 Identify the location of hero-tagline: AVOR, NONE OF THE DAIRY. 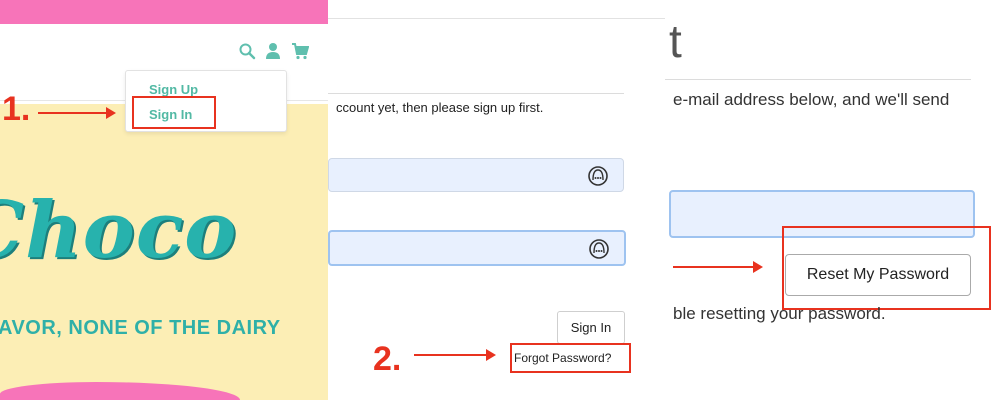
(140, 328).